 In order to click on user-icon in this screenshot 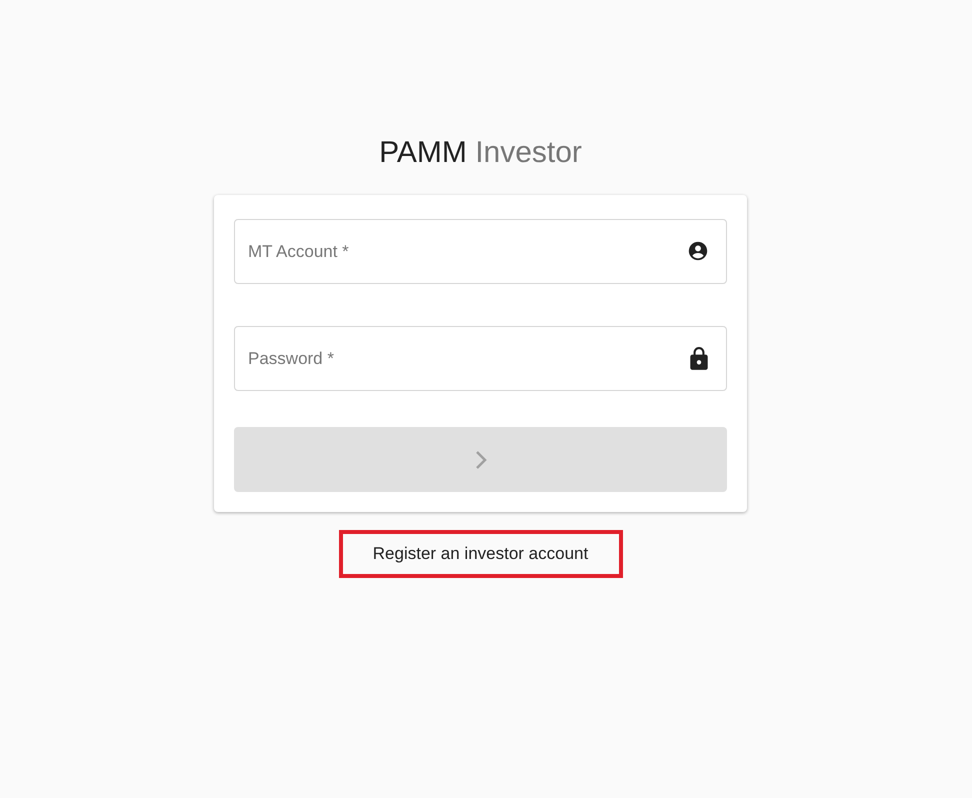, I will do `click(698, 251)`.